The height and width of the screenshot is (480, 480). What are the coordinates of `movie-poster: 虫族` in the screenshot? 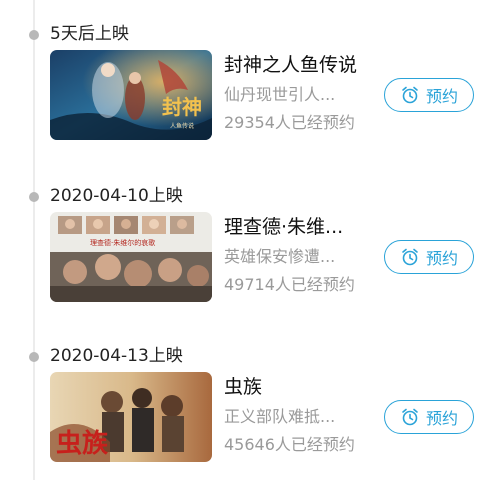 It's located at (131, 417).